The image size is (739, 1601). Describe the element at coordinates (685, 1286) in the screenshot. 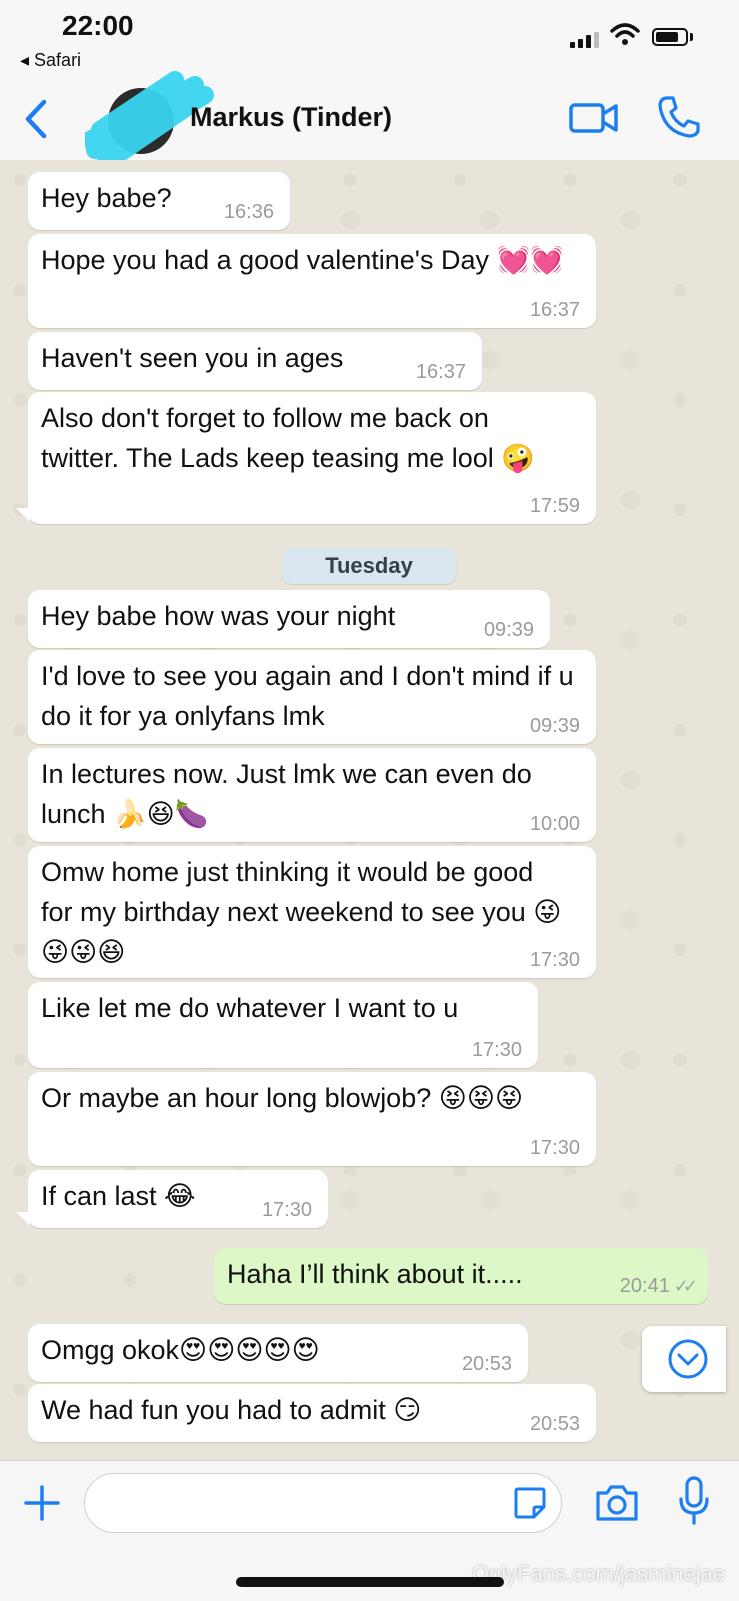

I see `read-ticks-icon: ✓✓` at that location.